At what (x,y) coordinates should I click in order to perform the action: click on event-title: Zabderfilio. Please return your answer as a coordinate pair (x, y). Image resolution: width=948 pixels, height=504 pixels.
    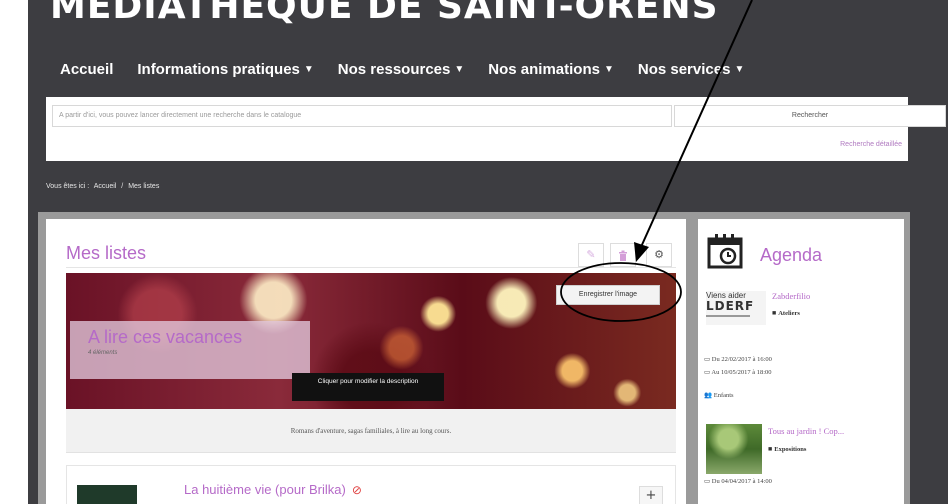
    Looking at the image, I should click on (791, 296).